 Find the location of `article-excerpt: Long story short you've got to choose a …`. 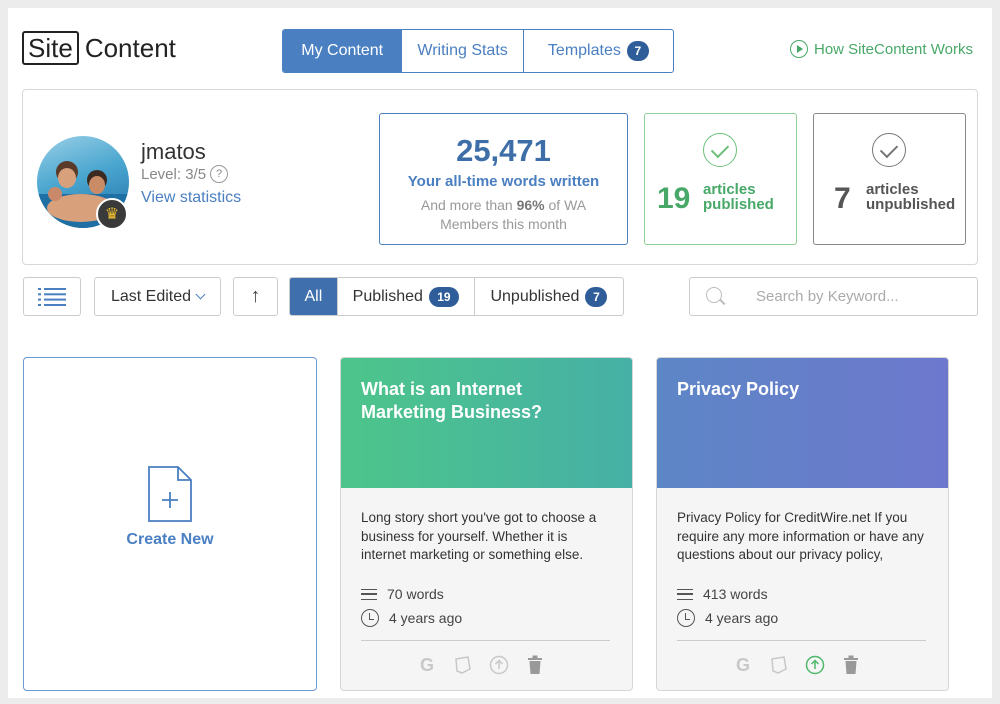

article-excerpt: Long story short you've got to choose a … is located at coordinates (479, 536).